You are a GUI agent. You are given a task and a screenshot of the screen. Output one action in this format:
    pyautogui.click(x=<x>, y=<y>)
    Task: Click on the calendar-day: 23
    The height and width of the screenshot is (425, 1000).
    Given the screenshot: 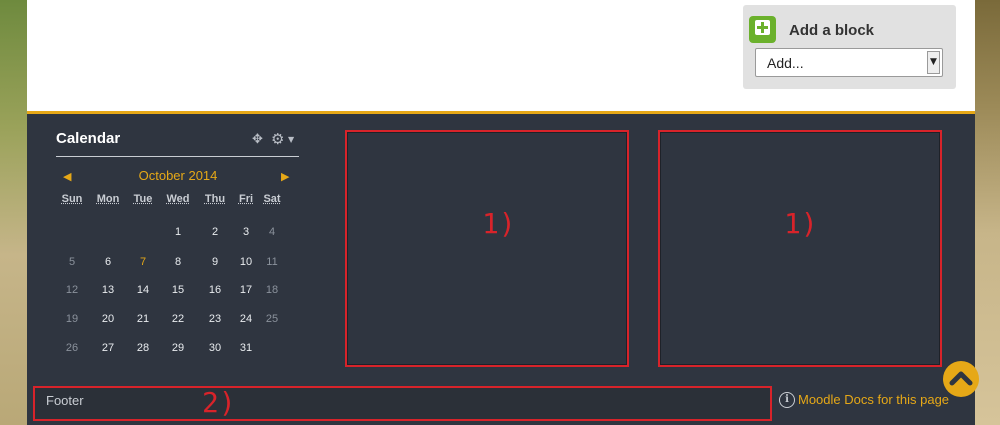 What is the action you would take?
    pyautogui.click(x=215, y=319)
    